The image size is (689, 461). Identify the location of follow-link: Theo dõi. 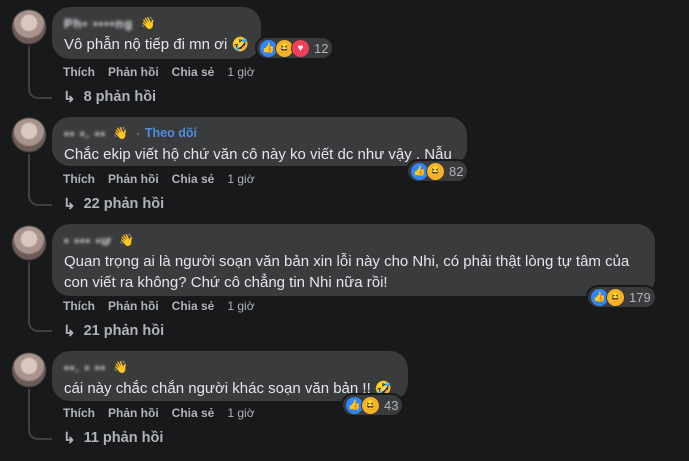
(171, 133).